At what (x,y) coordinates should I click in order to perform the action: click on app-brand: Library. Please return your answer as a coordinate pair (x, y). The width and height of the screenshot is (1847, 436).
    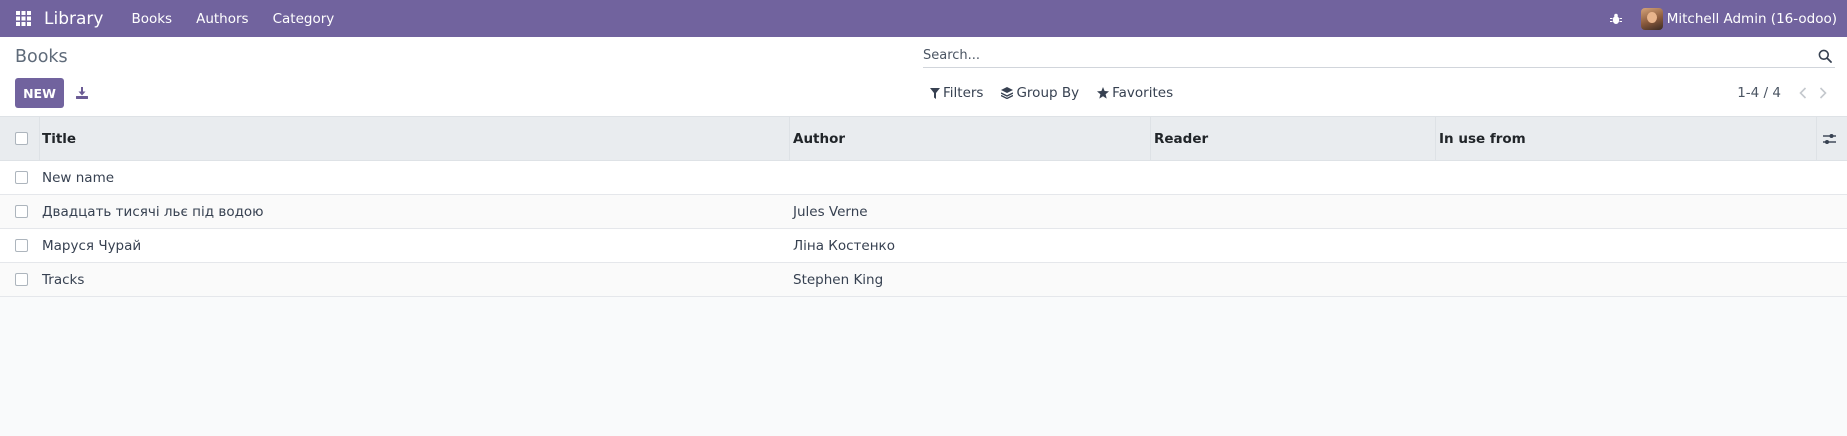
    Looking at the image, I should click on (73, 19).